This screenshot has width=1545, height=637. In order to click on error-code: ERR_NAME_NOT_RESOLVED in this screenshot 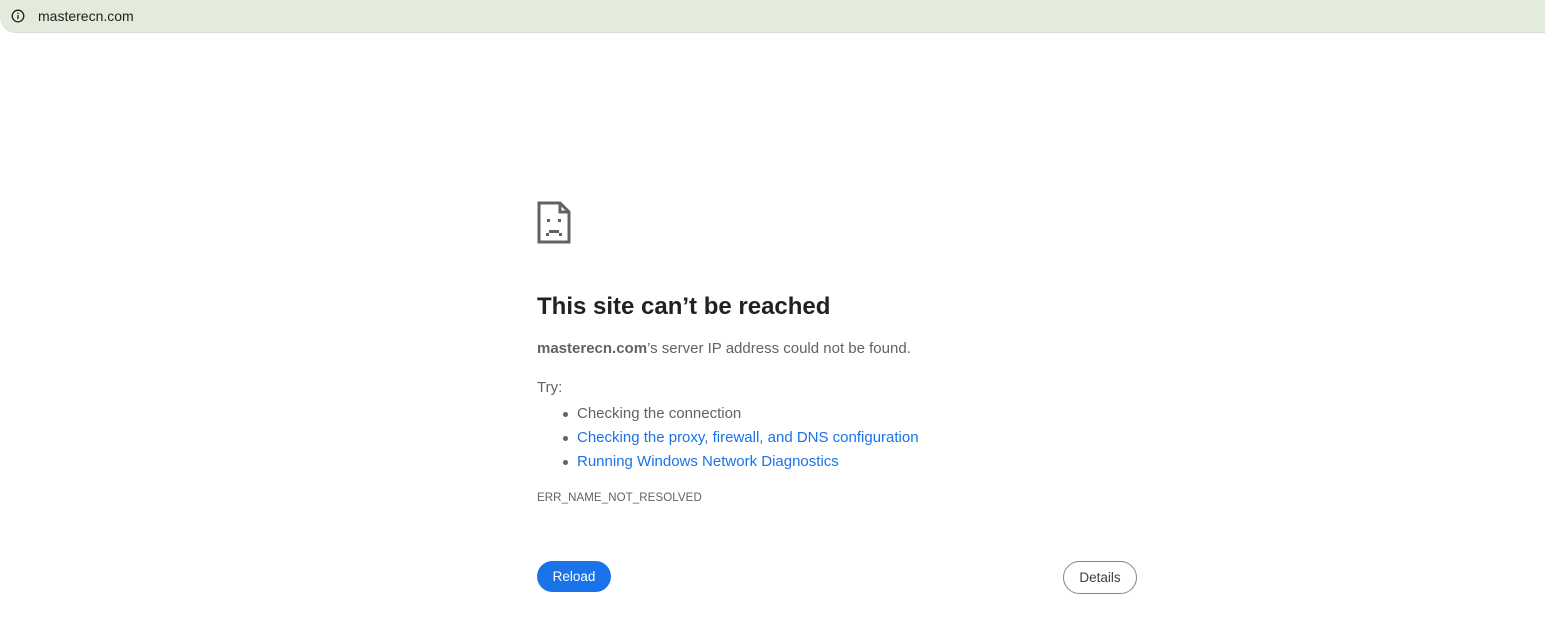, I will do `click(619, 498)`.